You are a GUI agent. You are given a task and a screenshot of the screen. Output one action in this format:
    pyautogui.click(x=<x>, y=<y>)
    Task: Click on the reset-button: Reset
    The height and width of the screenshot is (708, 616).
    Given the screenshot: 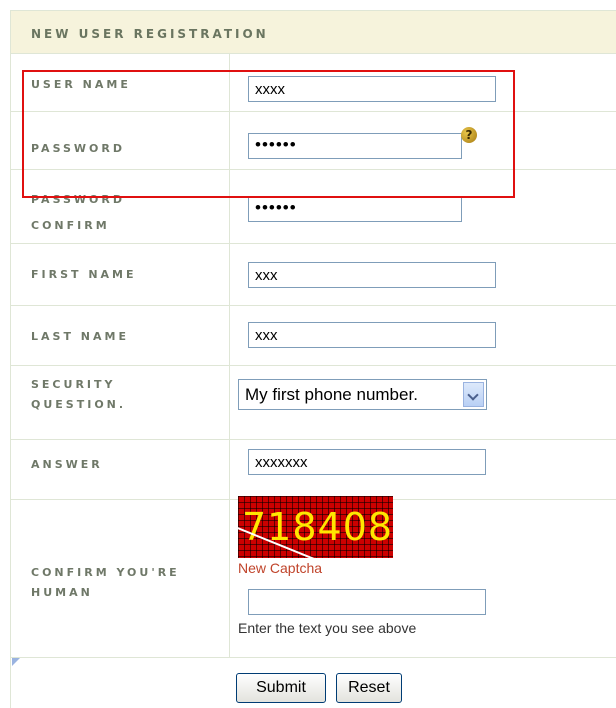 What is the action you would take?
    pyautogui.click(x=369, y=688)
    